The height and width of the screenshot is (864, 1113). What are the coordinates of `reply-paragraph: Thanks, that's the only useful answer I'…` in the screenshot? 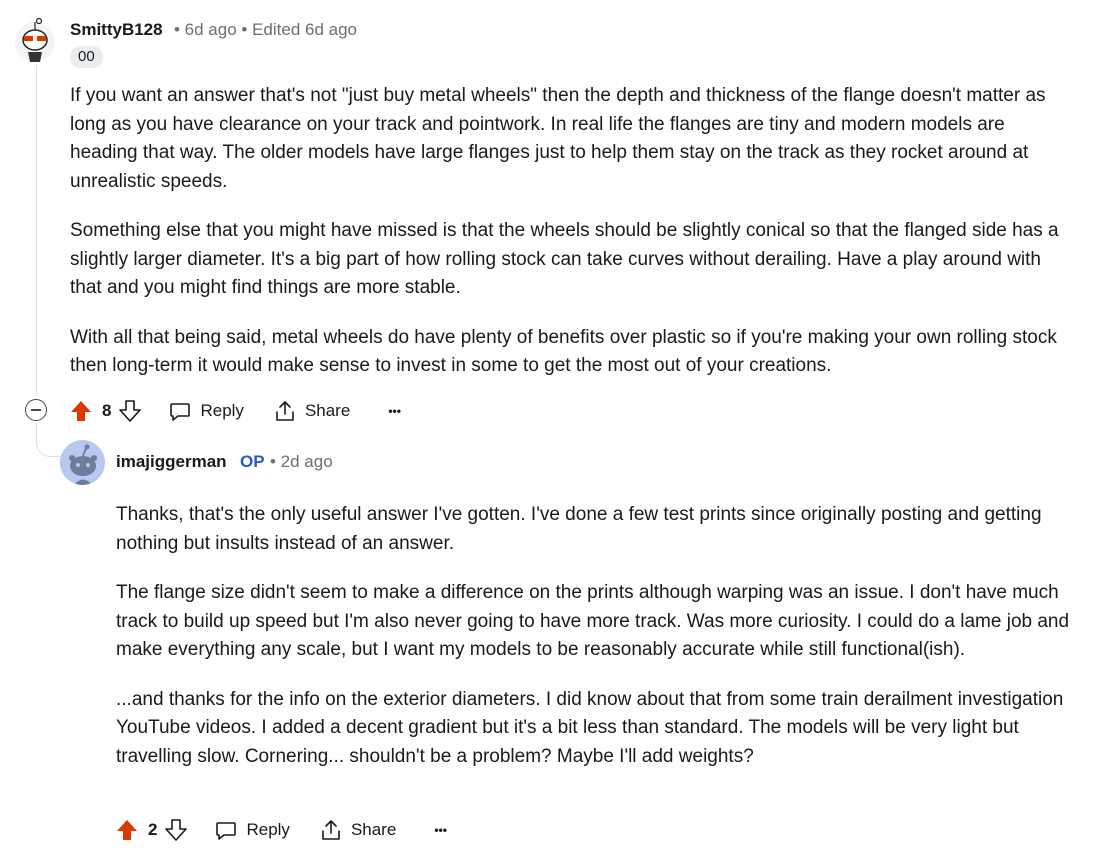 It's located at (579, 529).